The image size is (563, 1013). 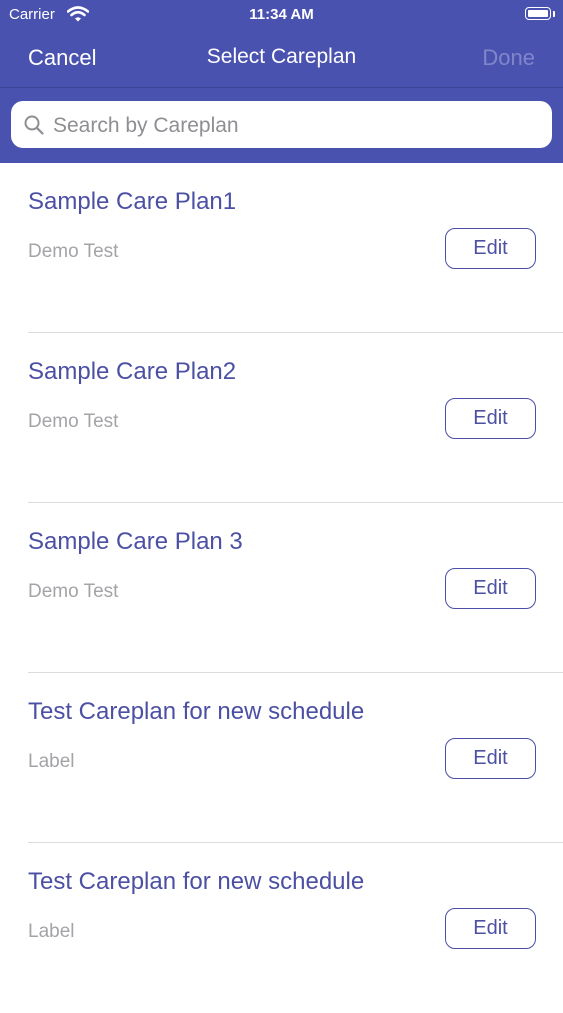 I want to click on status-bar: Carrier 11:34 AM, so click(x=281, y=15).